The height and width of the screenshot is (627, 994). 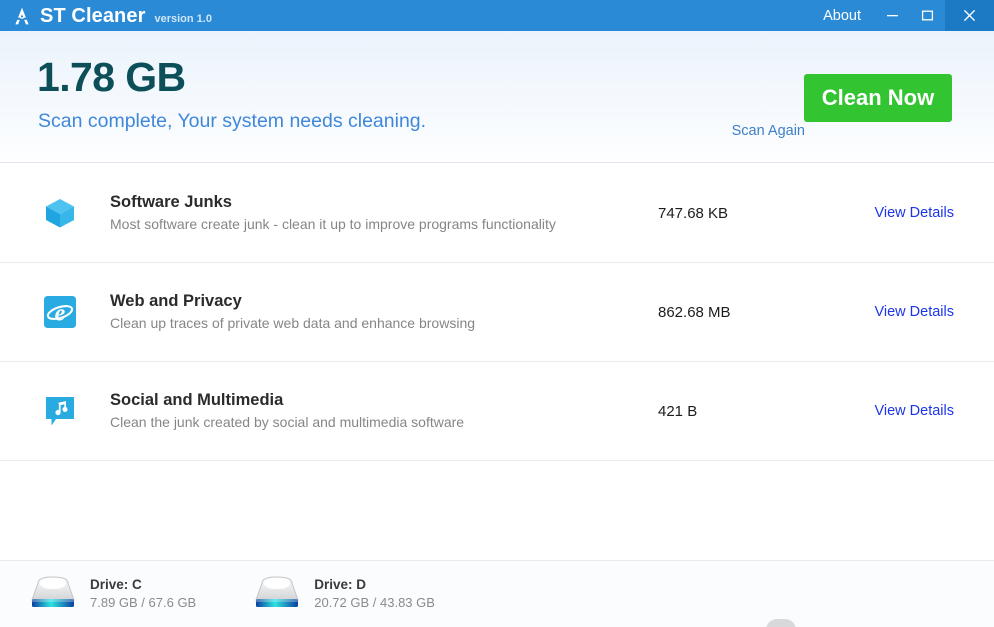 I want to click on drive-meta: Drive: D 20.72 GB / 43.83 GB, so click(x=374, y=593).